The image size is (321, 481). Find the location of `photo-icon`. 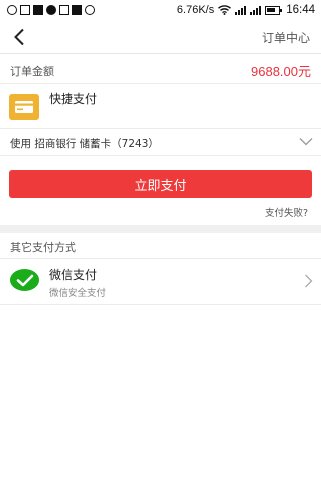

photo-icon is located at coordinates (51, 10).